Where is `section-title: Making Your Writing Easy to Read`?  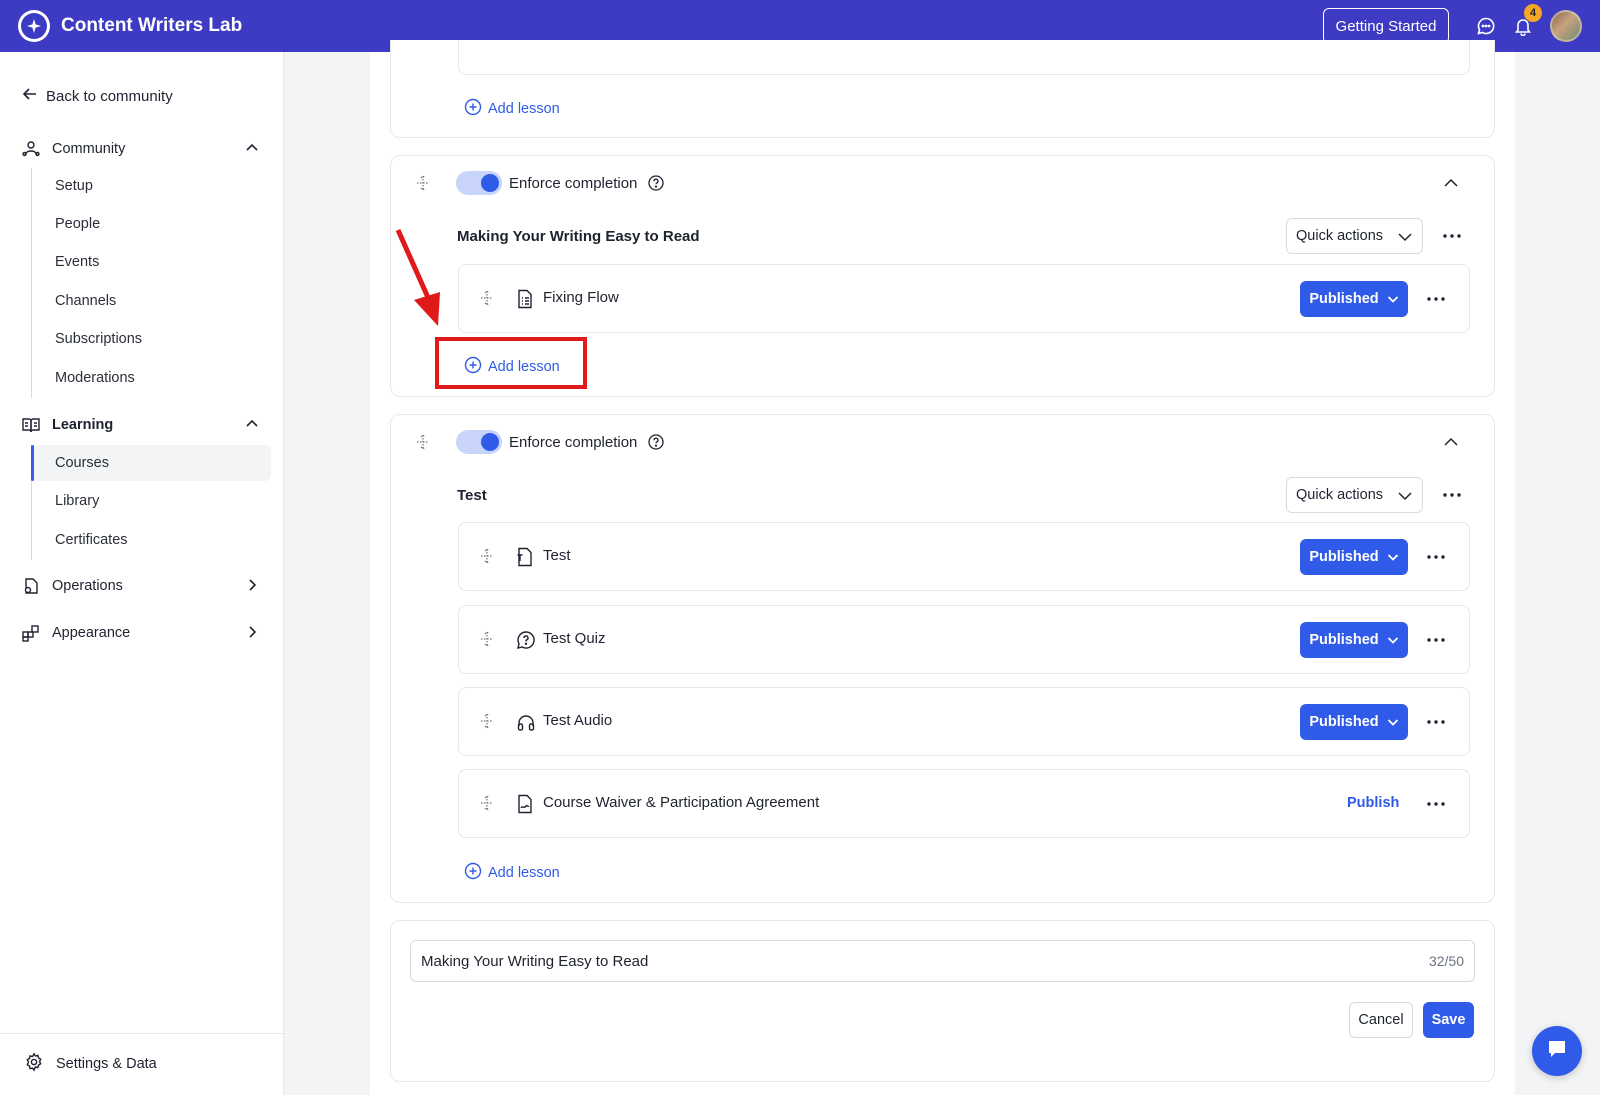
section-title: Making Your Writing Easy to Read is located at coordinates (578, 236).